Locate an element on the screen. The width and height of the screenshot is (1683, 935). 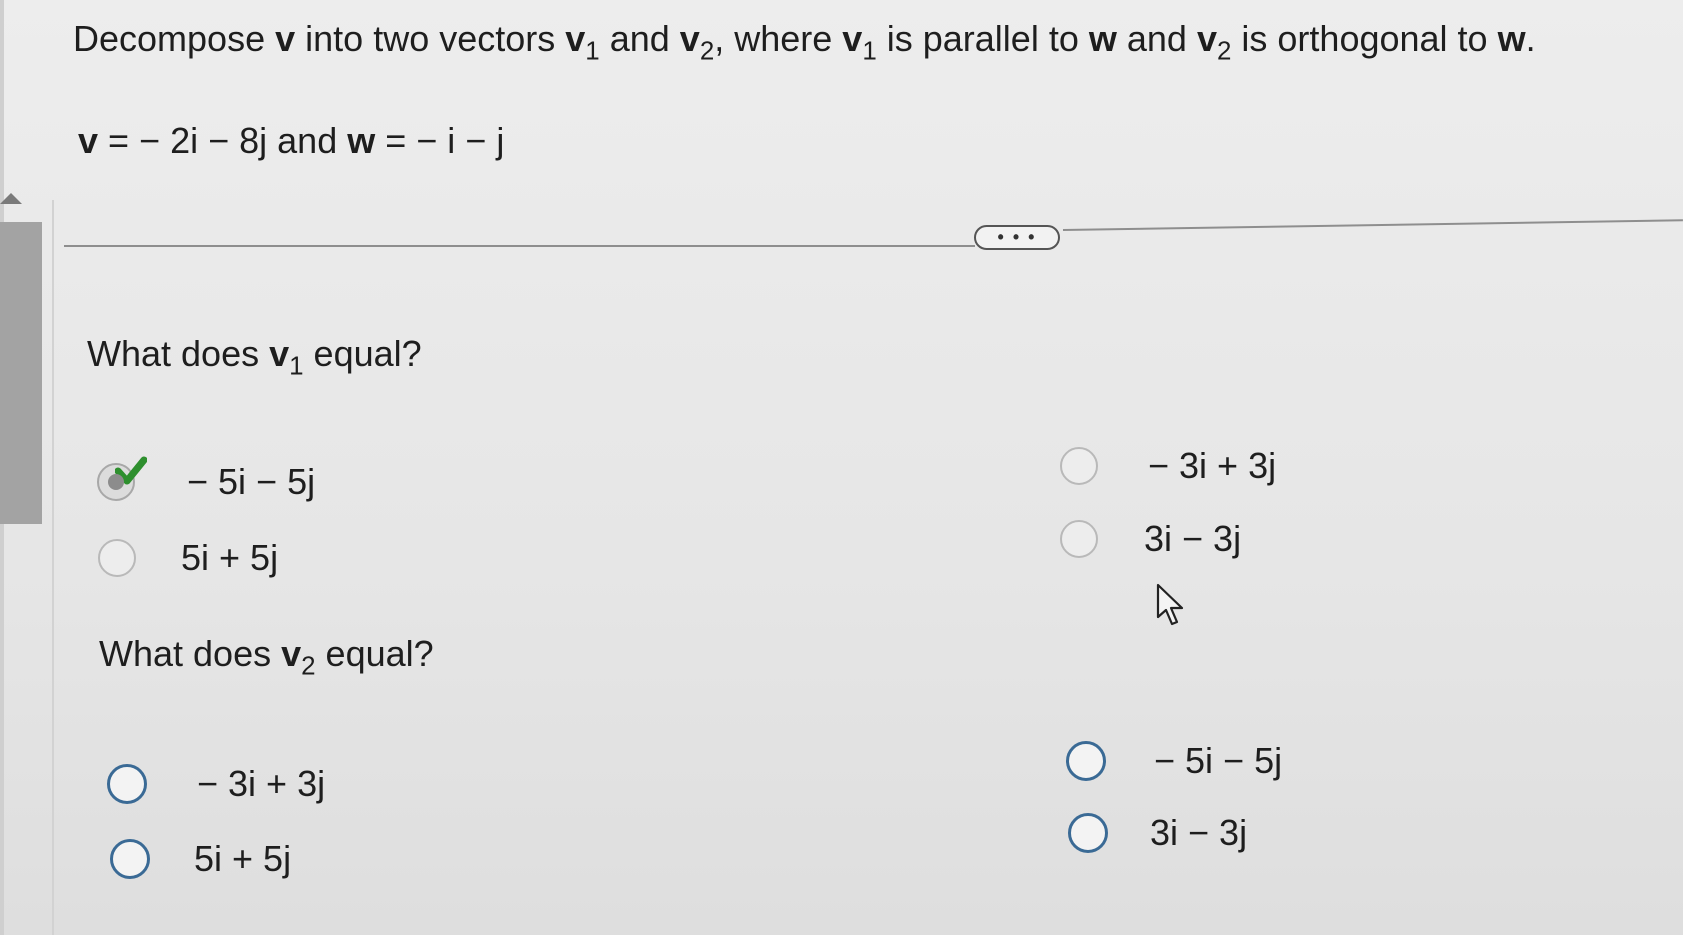
content-border is located at coordinates (53, 567).